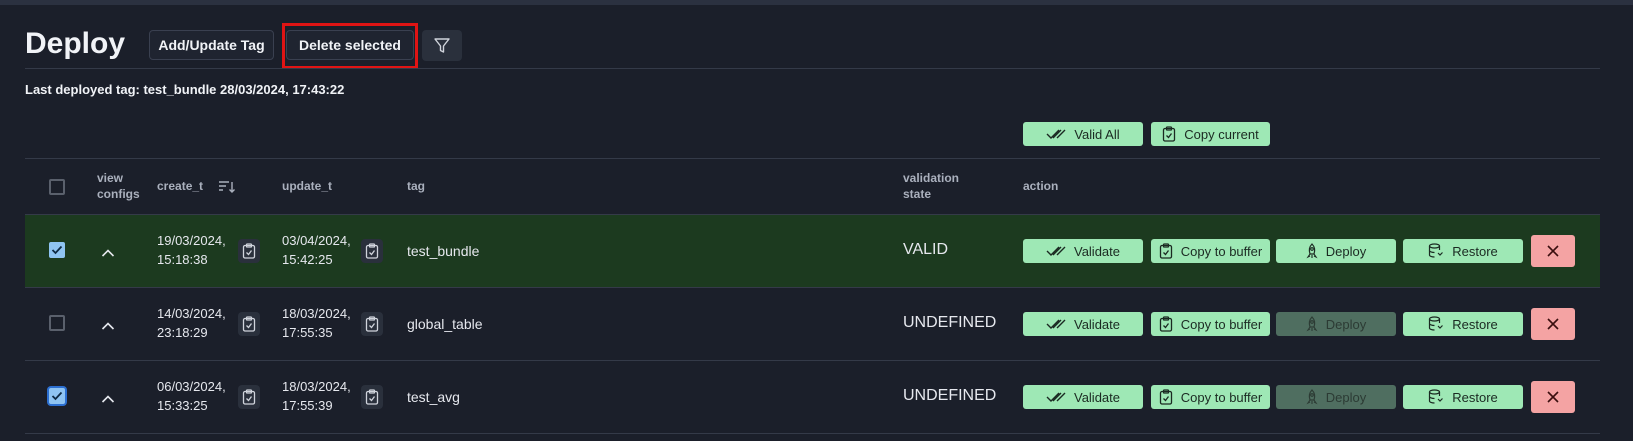 Image resolution: width=1633 pixels, height=441 pixels. I want to click on validation-state: VALID, so click(926, 249).